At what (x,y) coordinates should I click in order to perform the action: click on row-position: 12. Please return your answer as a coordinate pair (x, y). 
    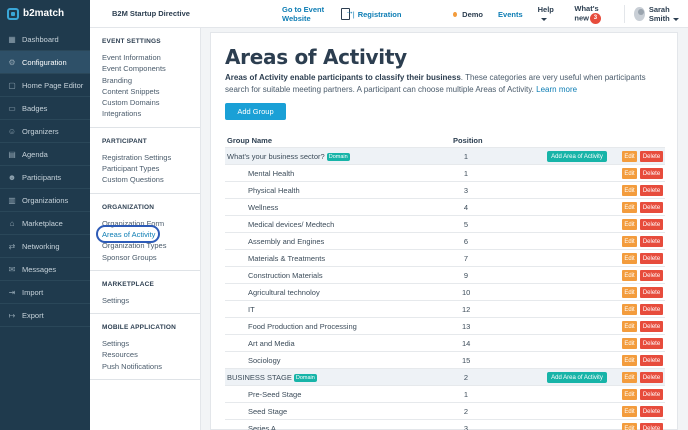
    Looking at the image, I should click on (466, 309).